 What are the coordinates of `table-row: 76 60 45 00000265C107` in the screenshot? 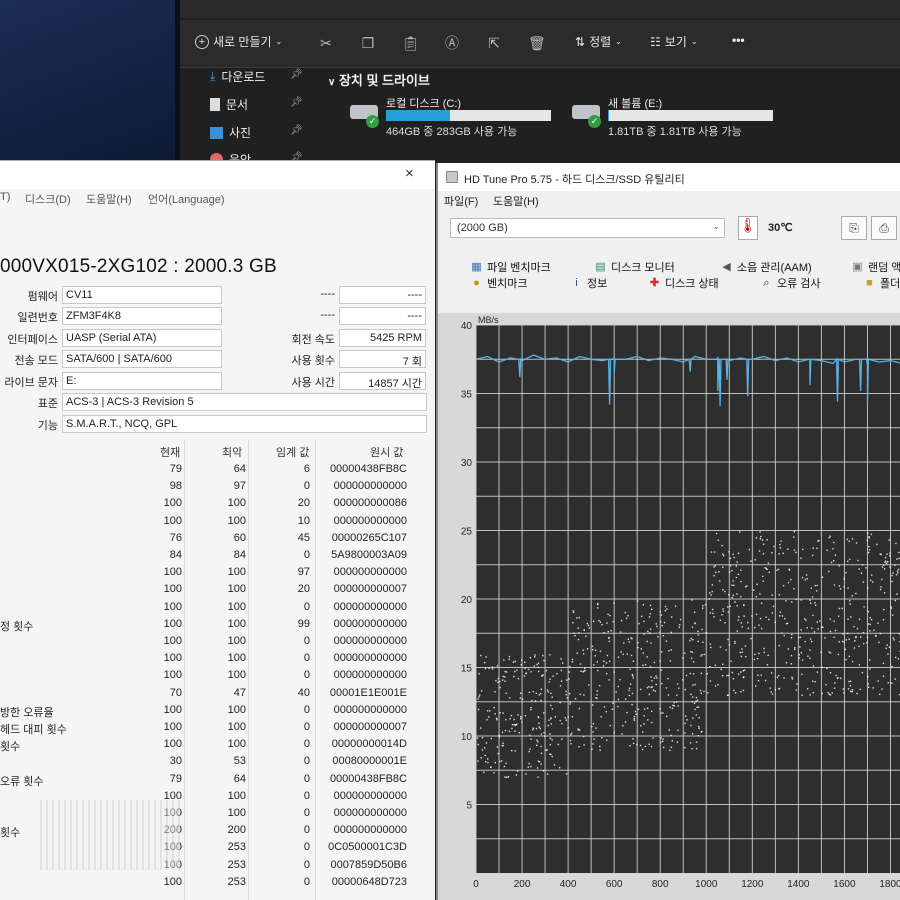 It's located at (217, 539).